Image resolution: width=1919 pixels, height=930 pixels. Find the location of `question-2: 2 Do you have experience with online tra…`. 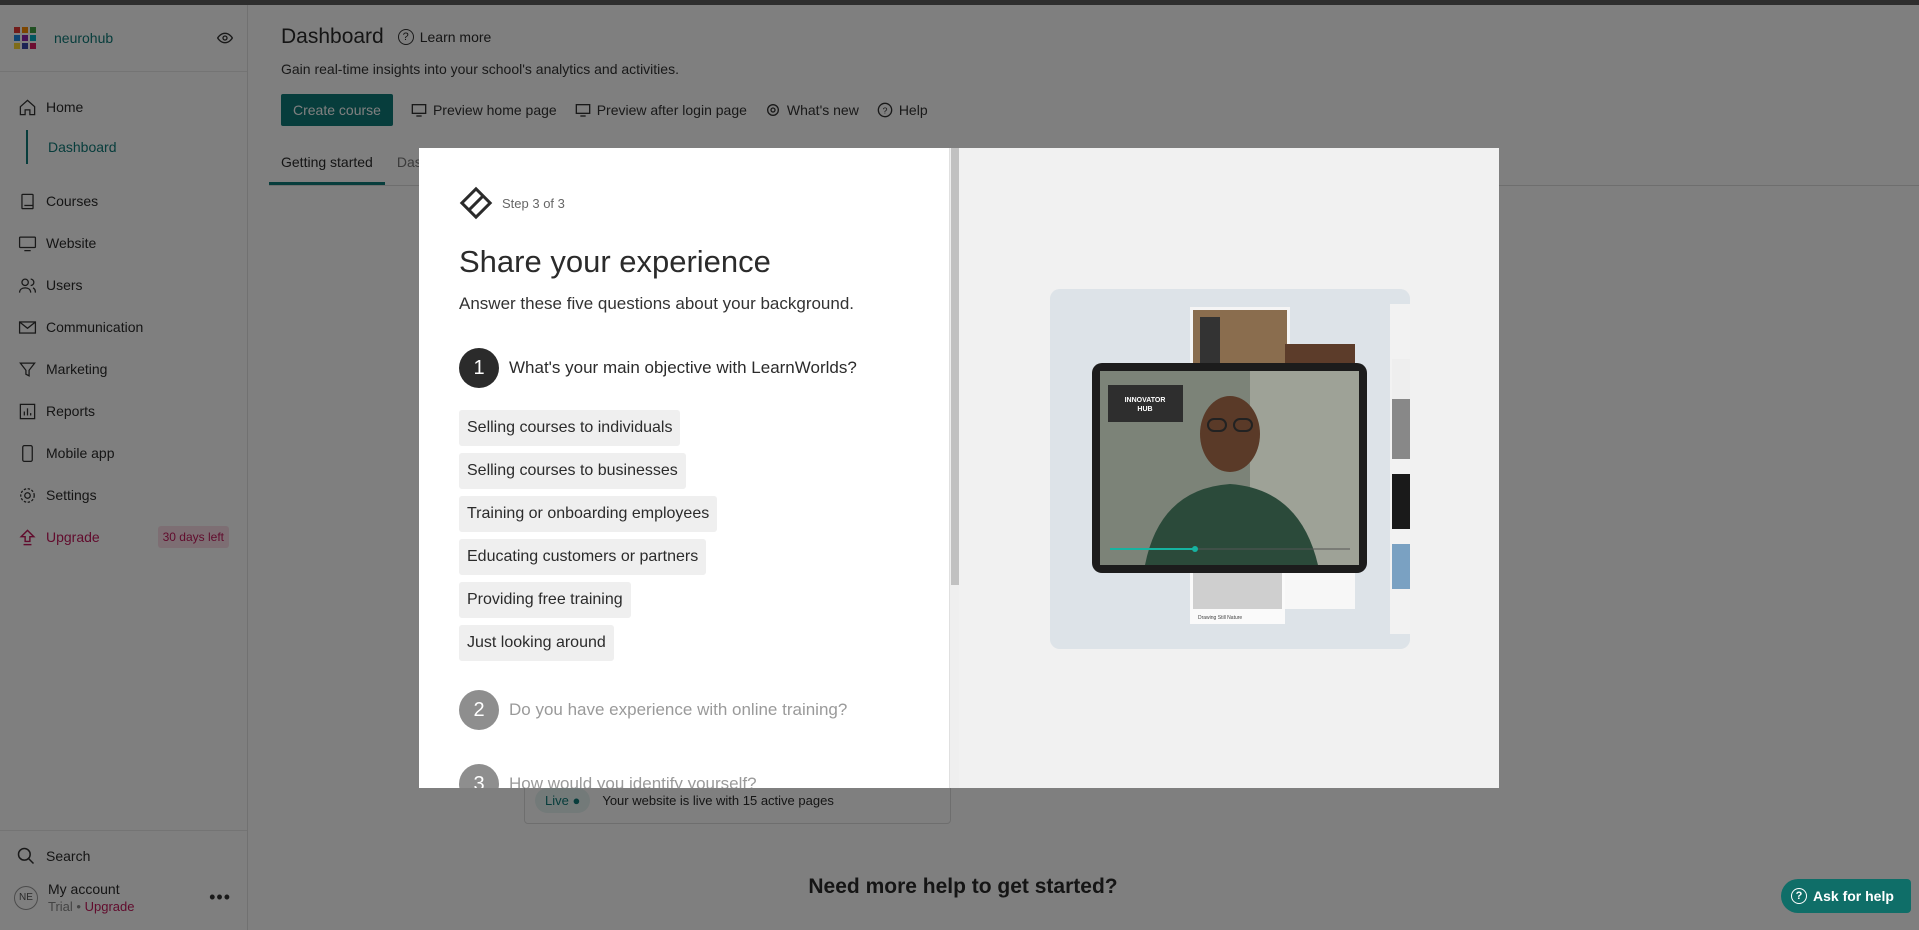

question-2: 2 Do you have experience with online tra… is located at coordinates (709, 710).